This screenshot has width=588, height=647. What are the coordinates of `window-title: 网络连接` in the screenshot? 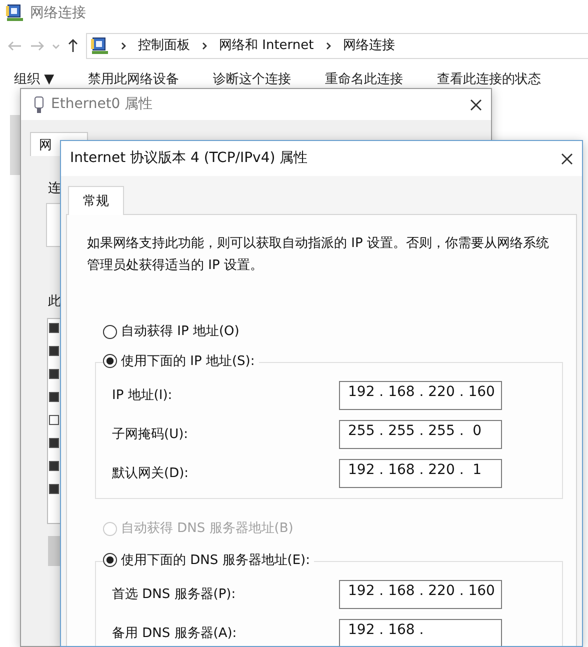 It's located at (58, 13).